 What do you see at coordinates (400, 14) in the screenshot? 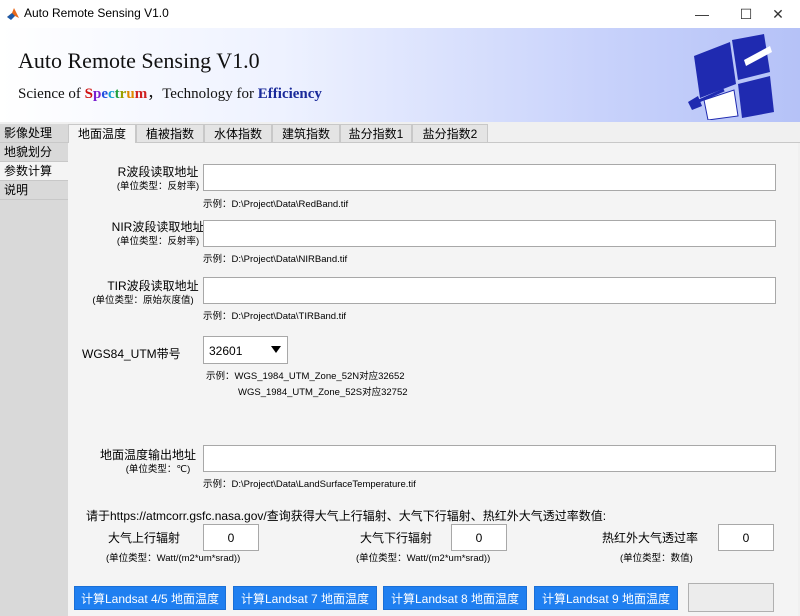
I see `title-bar: Auto Remote Sensing V1.0 — ☐ ✕` at bounding box center [400, 14].